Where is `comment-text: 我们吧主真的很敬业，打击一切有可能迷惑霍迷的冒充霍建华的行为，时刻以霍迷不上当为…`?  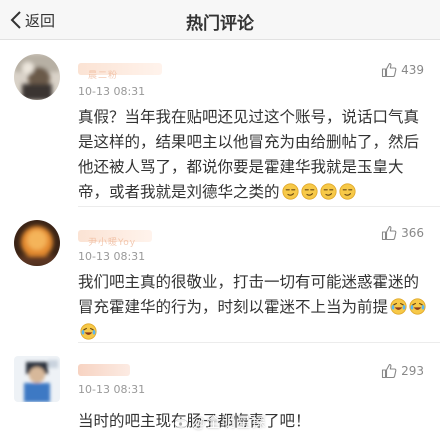 comment-text: 我们吧主真的很敬业，打击一切有可能迷惑霍迷的冒充霍建华的行为，时刻以霍迷不上当为… is located at coordinates (254, 307).